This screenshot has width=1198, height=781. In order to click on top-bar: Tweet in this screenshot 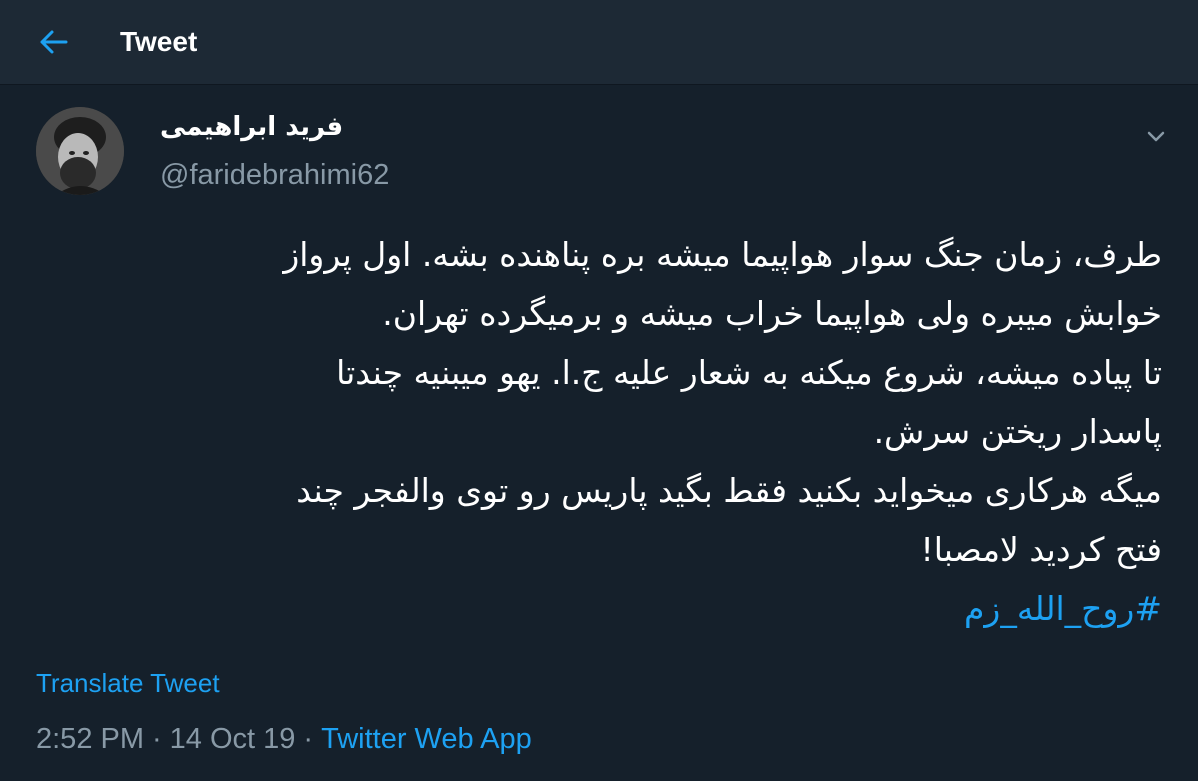, I will do `click(599, 42)`.